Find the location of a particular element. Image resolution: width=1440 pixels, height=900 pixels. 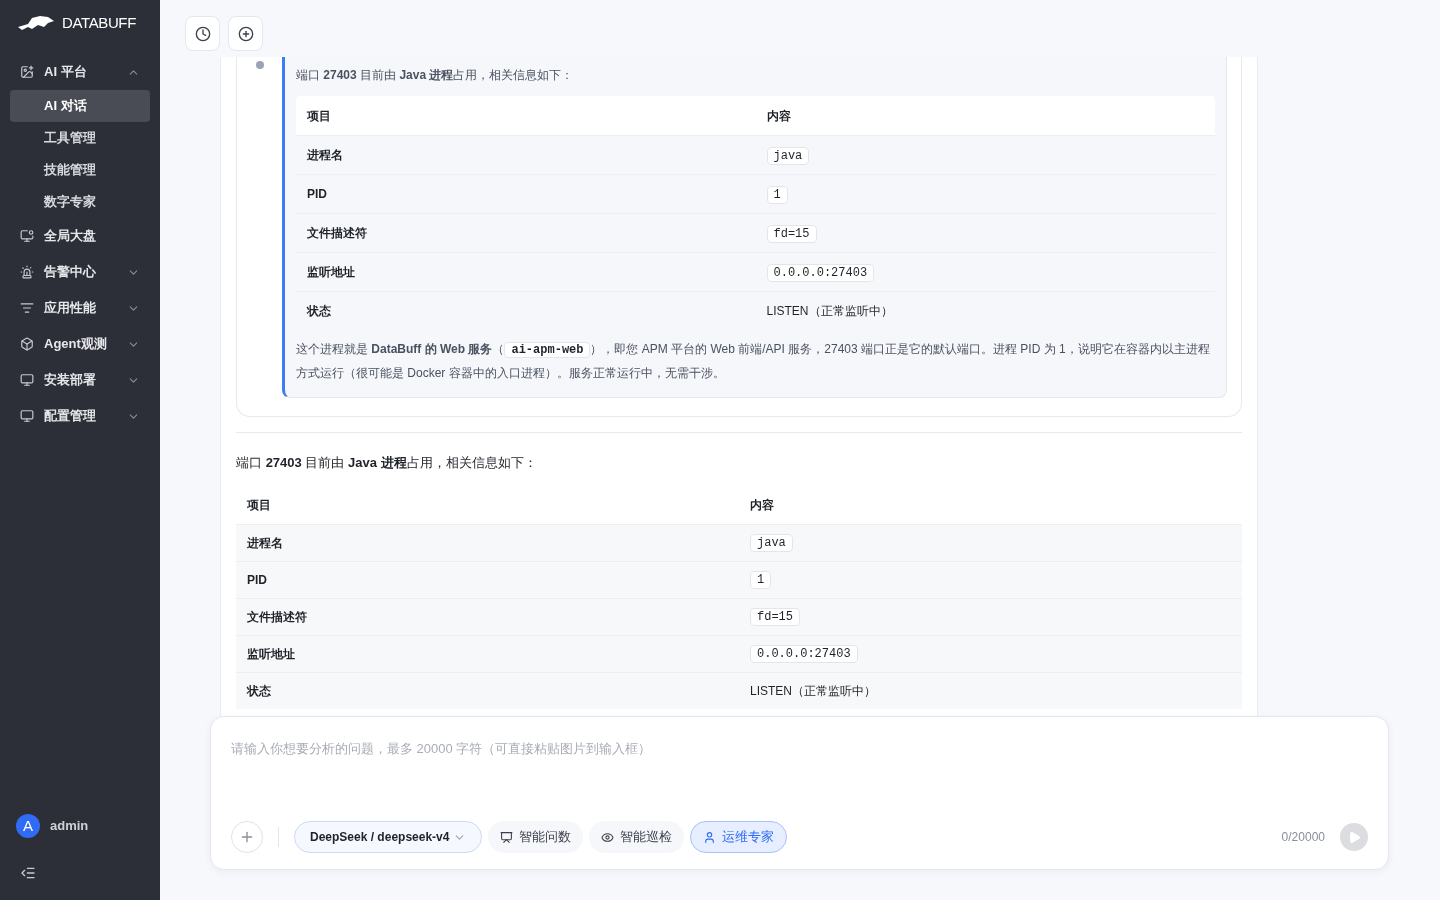

user-name: admin is located at coordinates (69, 826).